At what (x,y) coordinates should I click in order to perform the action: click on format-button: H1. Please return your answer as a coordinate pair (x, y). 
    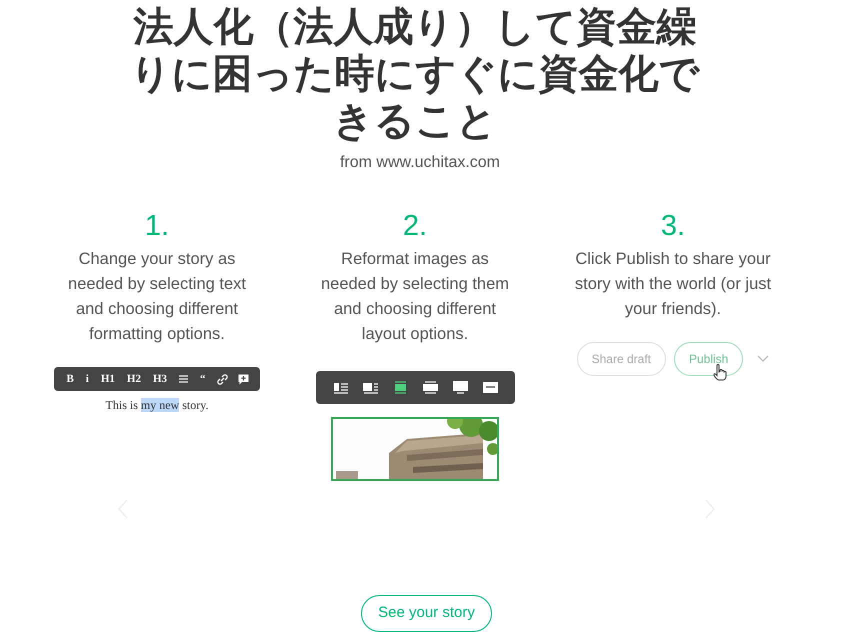
    Looking at the image, I should click on (107, 379).